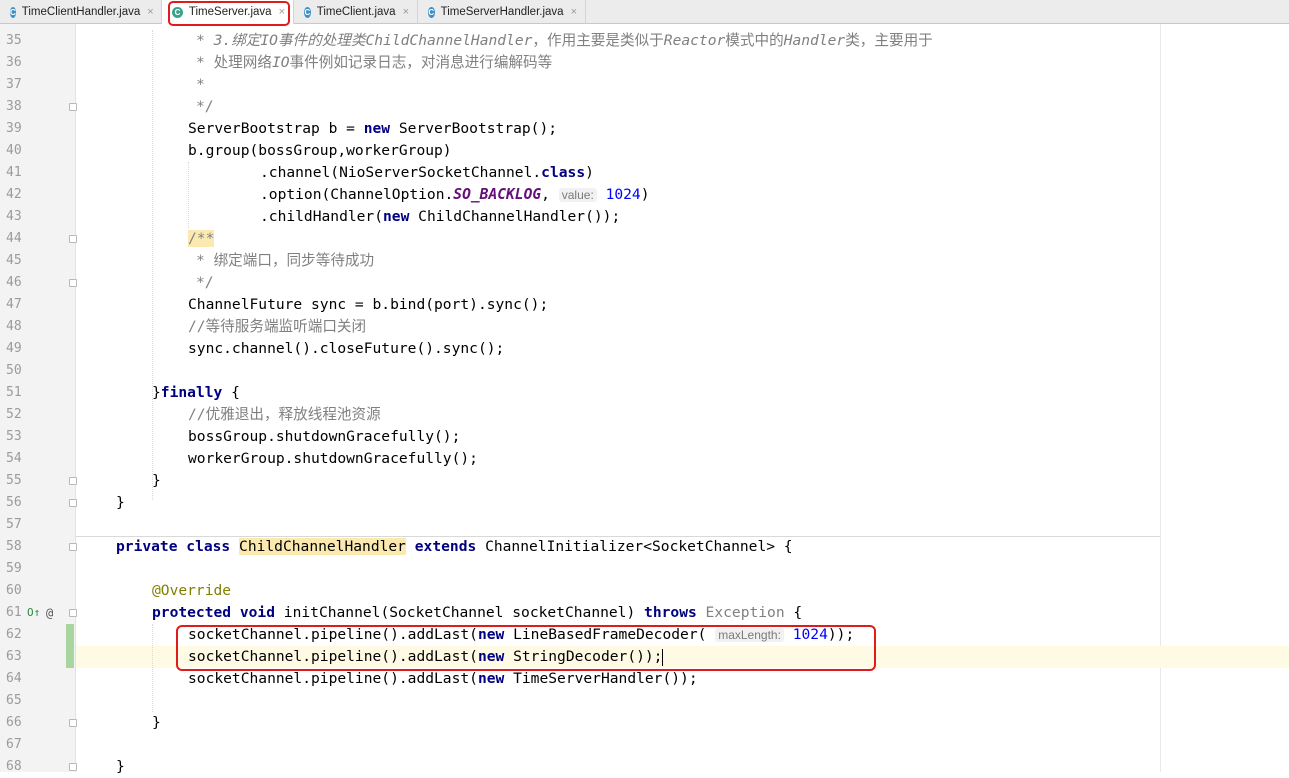  Describe the element at coordinates (644, 525) in the screenshot. I see `code-line: 57` at that location.